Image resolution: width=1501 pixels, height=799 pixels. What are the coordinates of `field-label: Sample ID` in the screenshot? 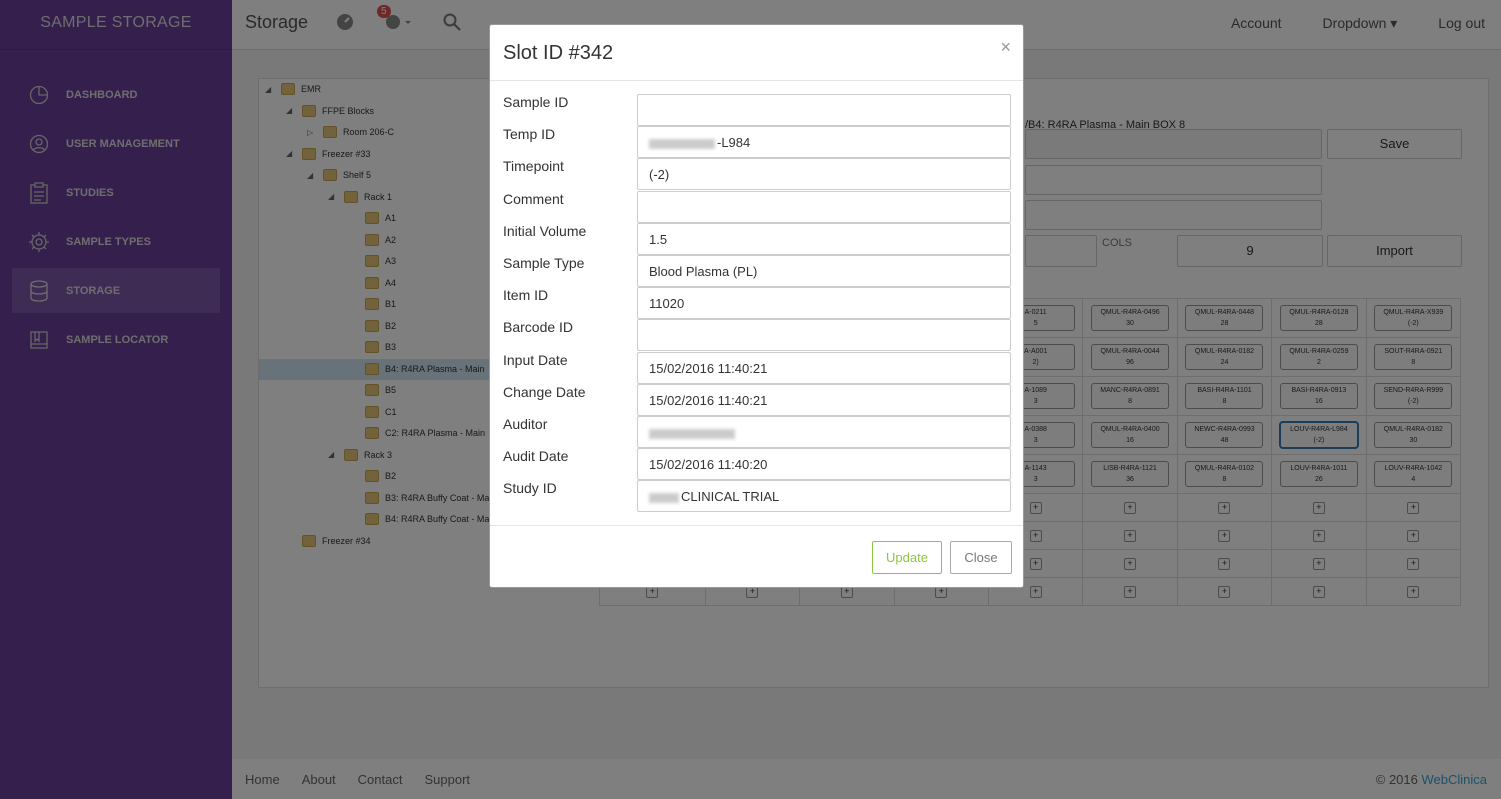 It's located at (536, 102).